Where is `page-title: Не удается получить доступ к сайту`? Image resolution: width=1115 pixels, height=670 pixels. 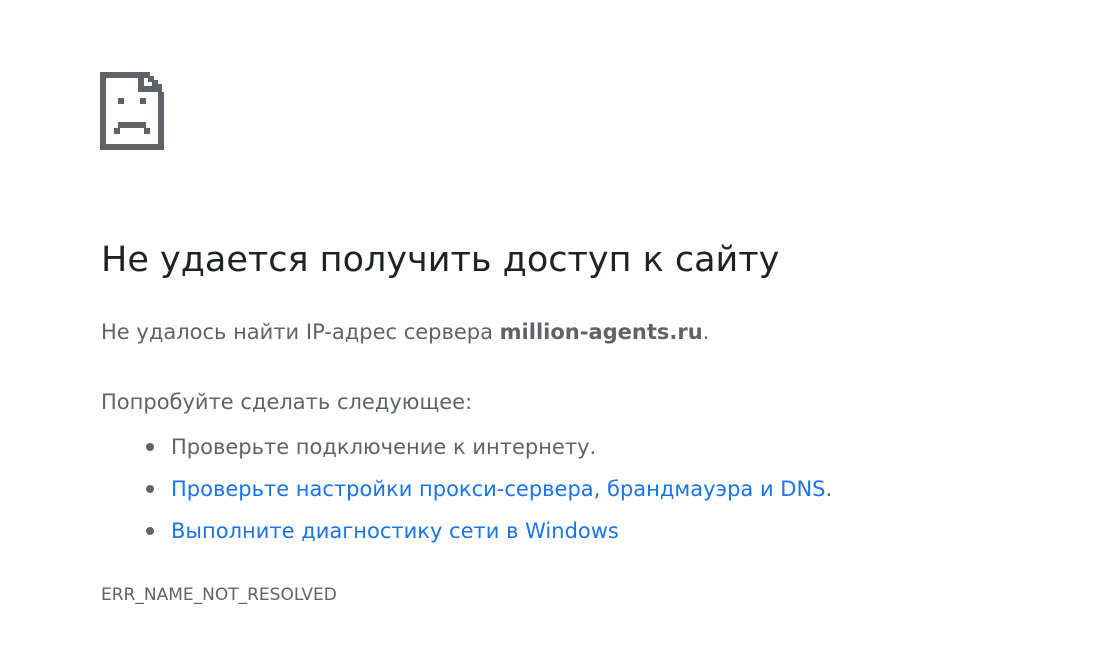
page-title: Не удается получить доступ к сайту is located at coordinates (440, 260).